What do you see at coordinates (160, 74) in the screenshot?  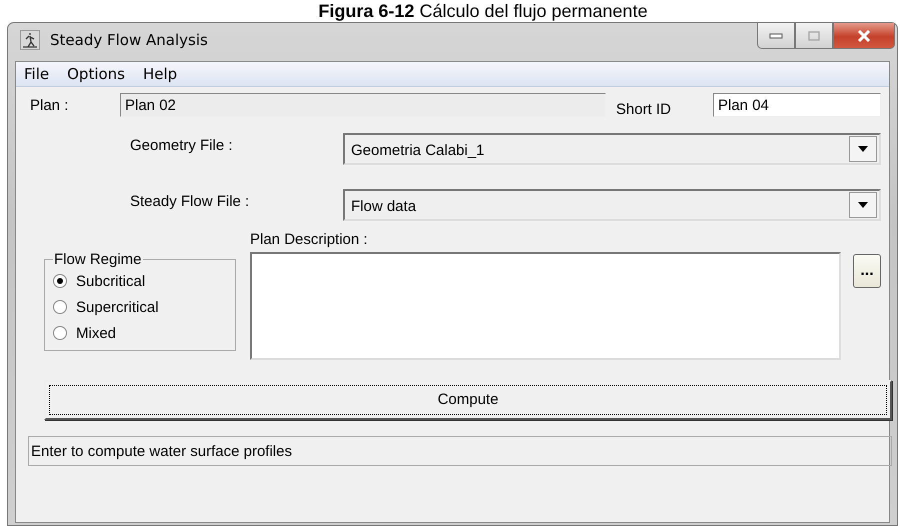 I see `menu-item: Help` at bounding box center [160, 74].